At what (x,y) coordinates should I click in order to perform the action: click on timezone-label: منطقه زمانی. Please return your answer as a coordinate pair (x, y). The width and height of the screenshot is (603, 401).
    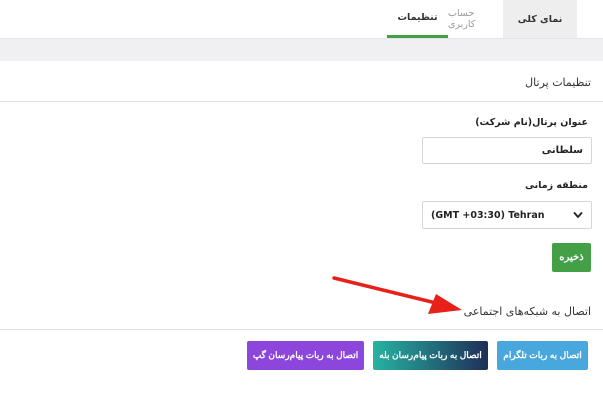
    Looking at the image, I should click on (556, 185).